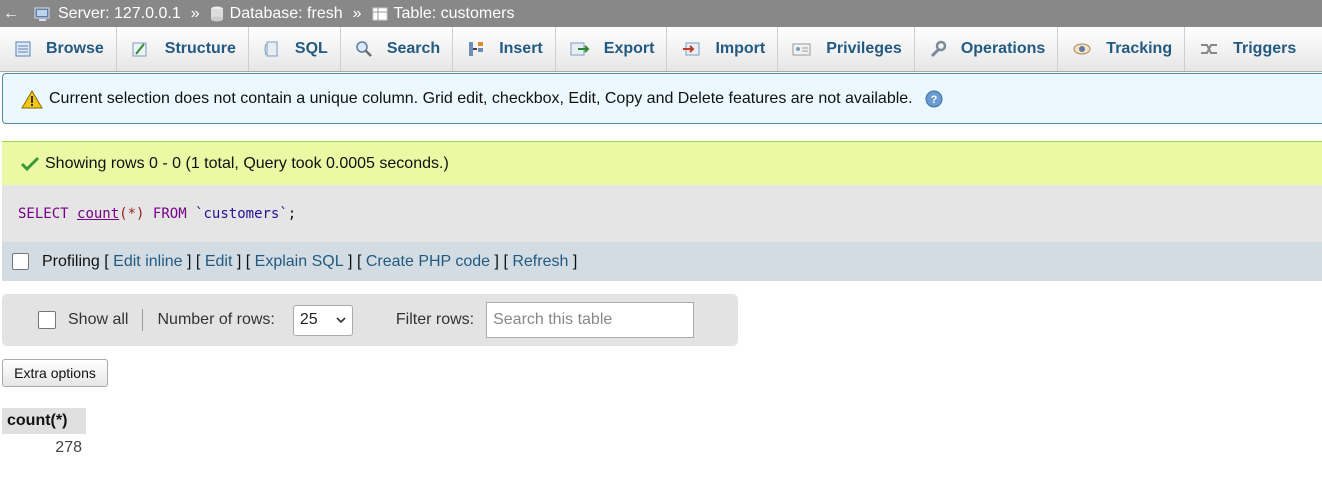 The image size is (1322, 482). What do you see at coordinates (200, 48) in the screenshot?
I see `tab-structure-label: Structure` at bounding box center [200, 48].